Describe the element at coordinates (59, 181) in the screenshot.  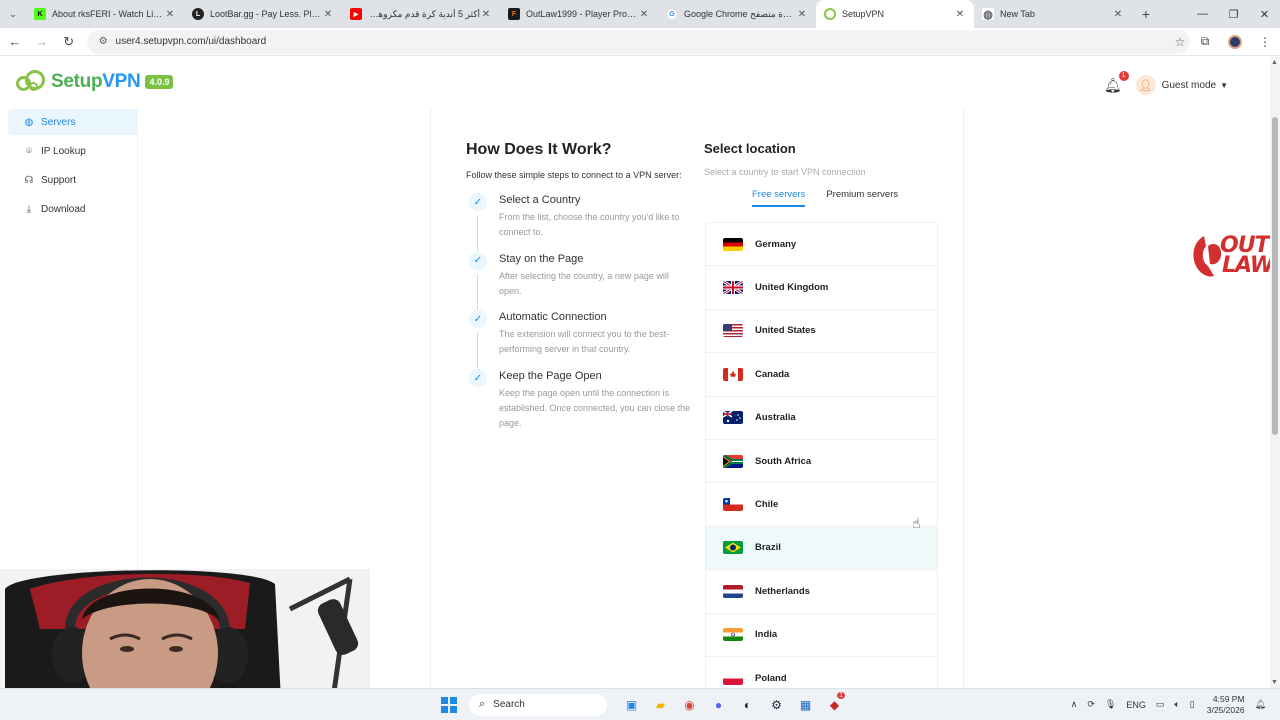
I see `sidebar-item-label: Support` at that location.